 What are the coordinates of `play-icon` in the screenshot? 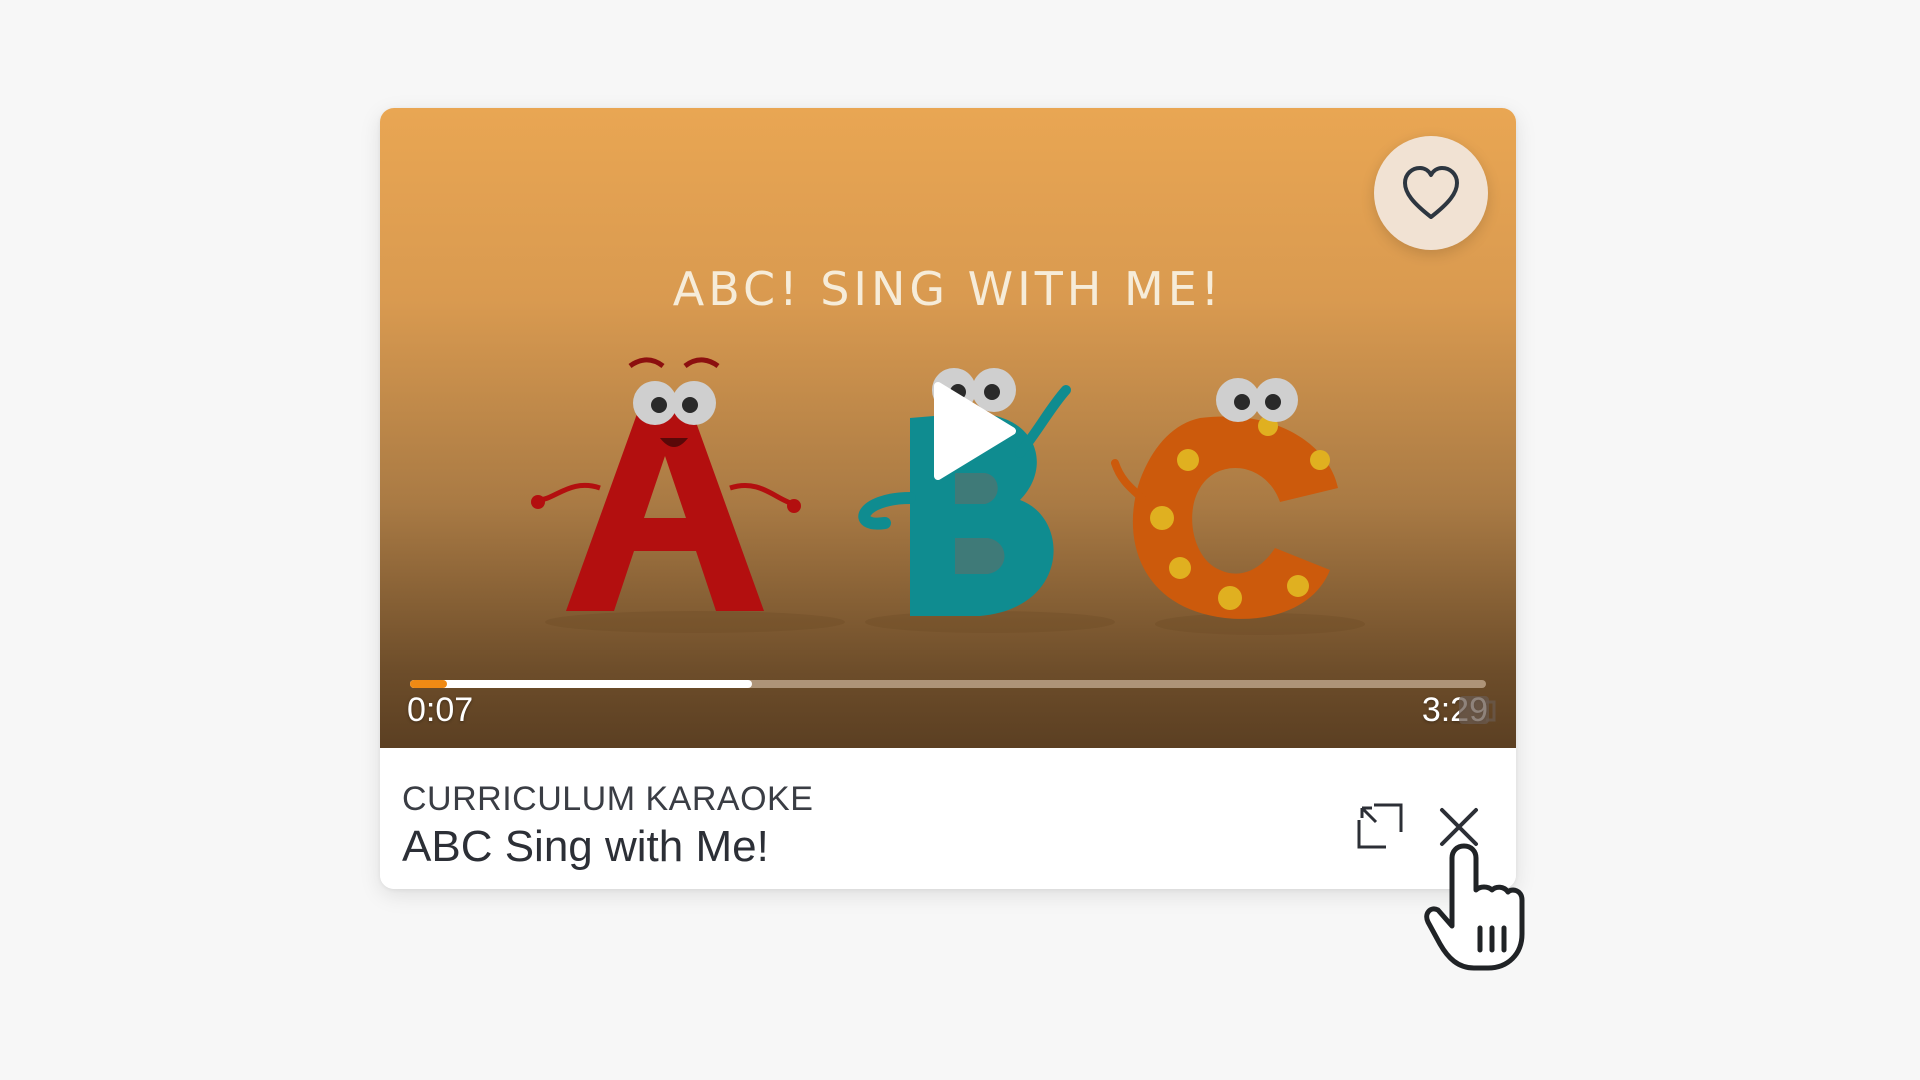 It's located at (969, 431).